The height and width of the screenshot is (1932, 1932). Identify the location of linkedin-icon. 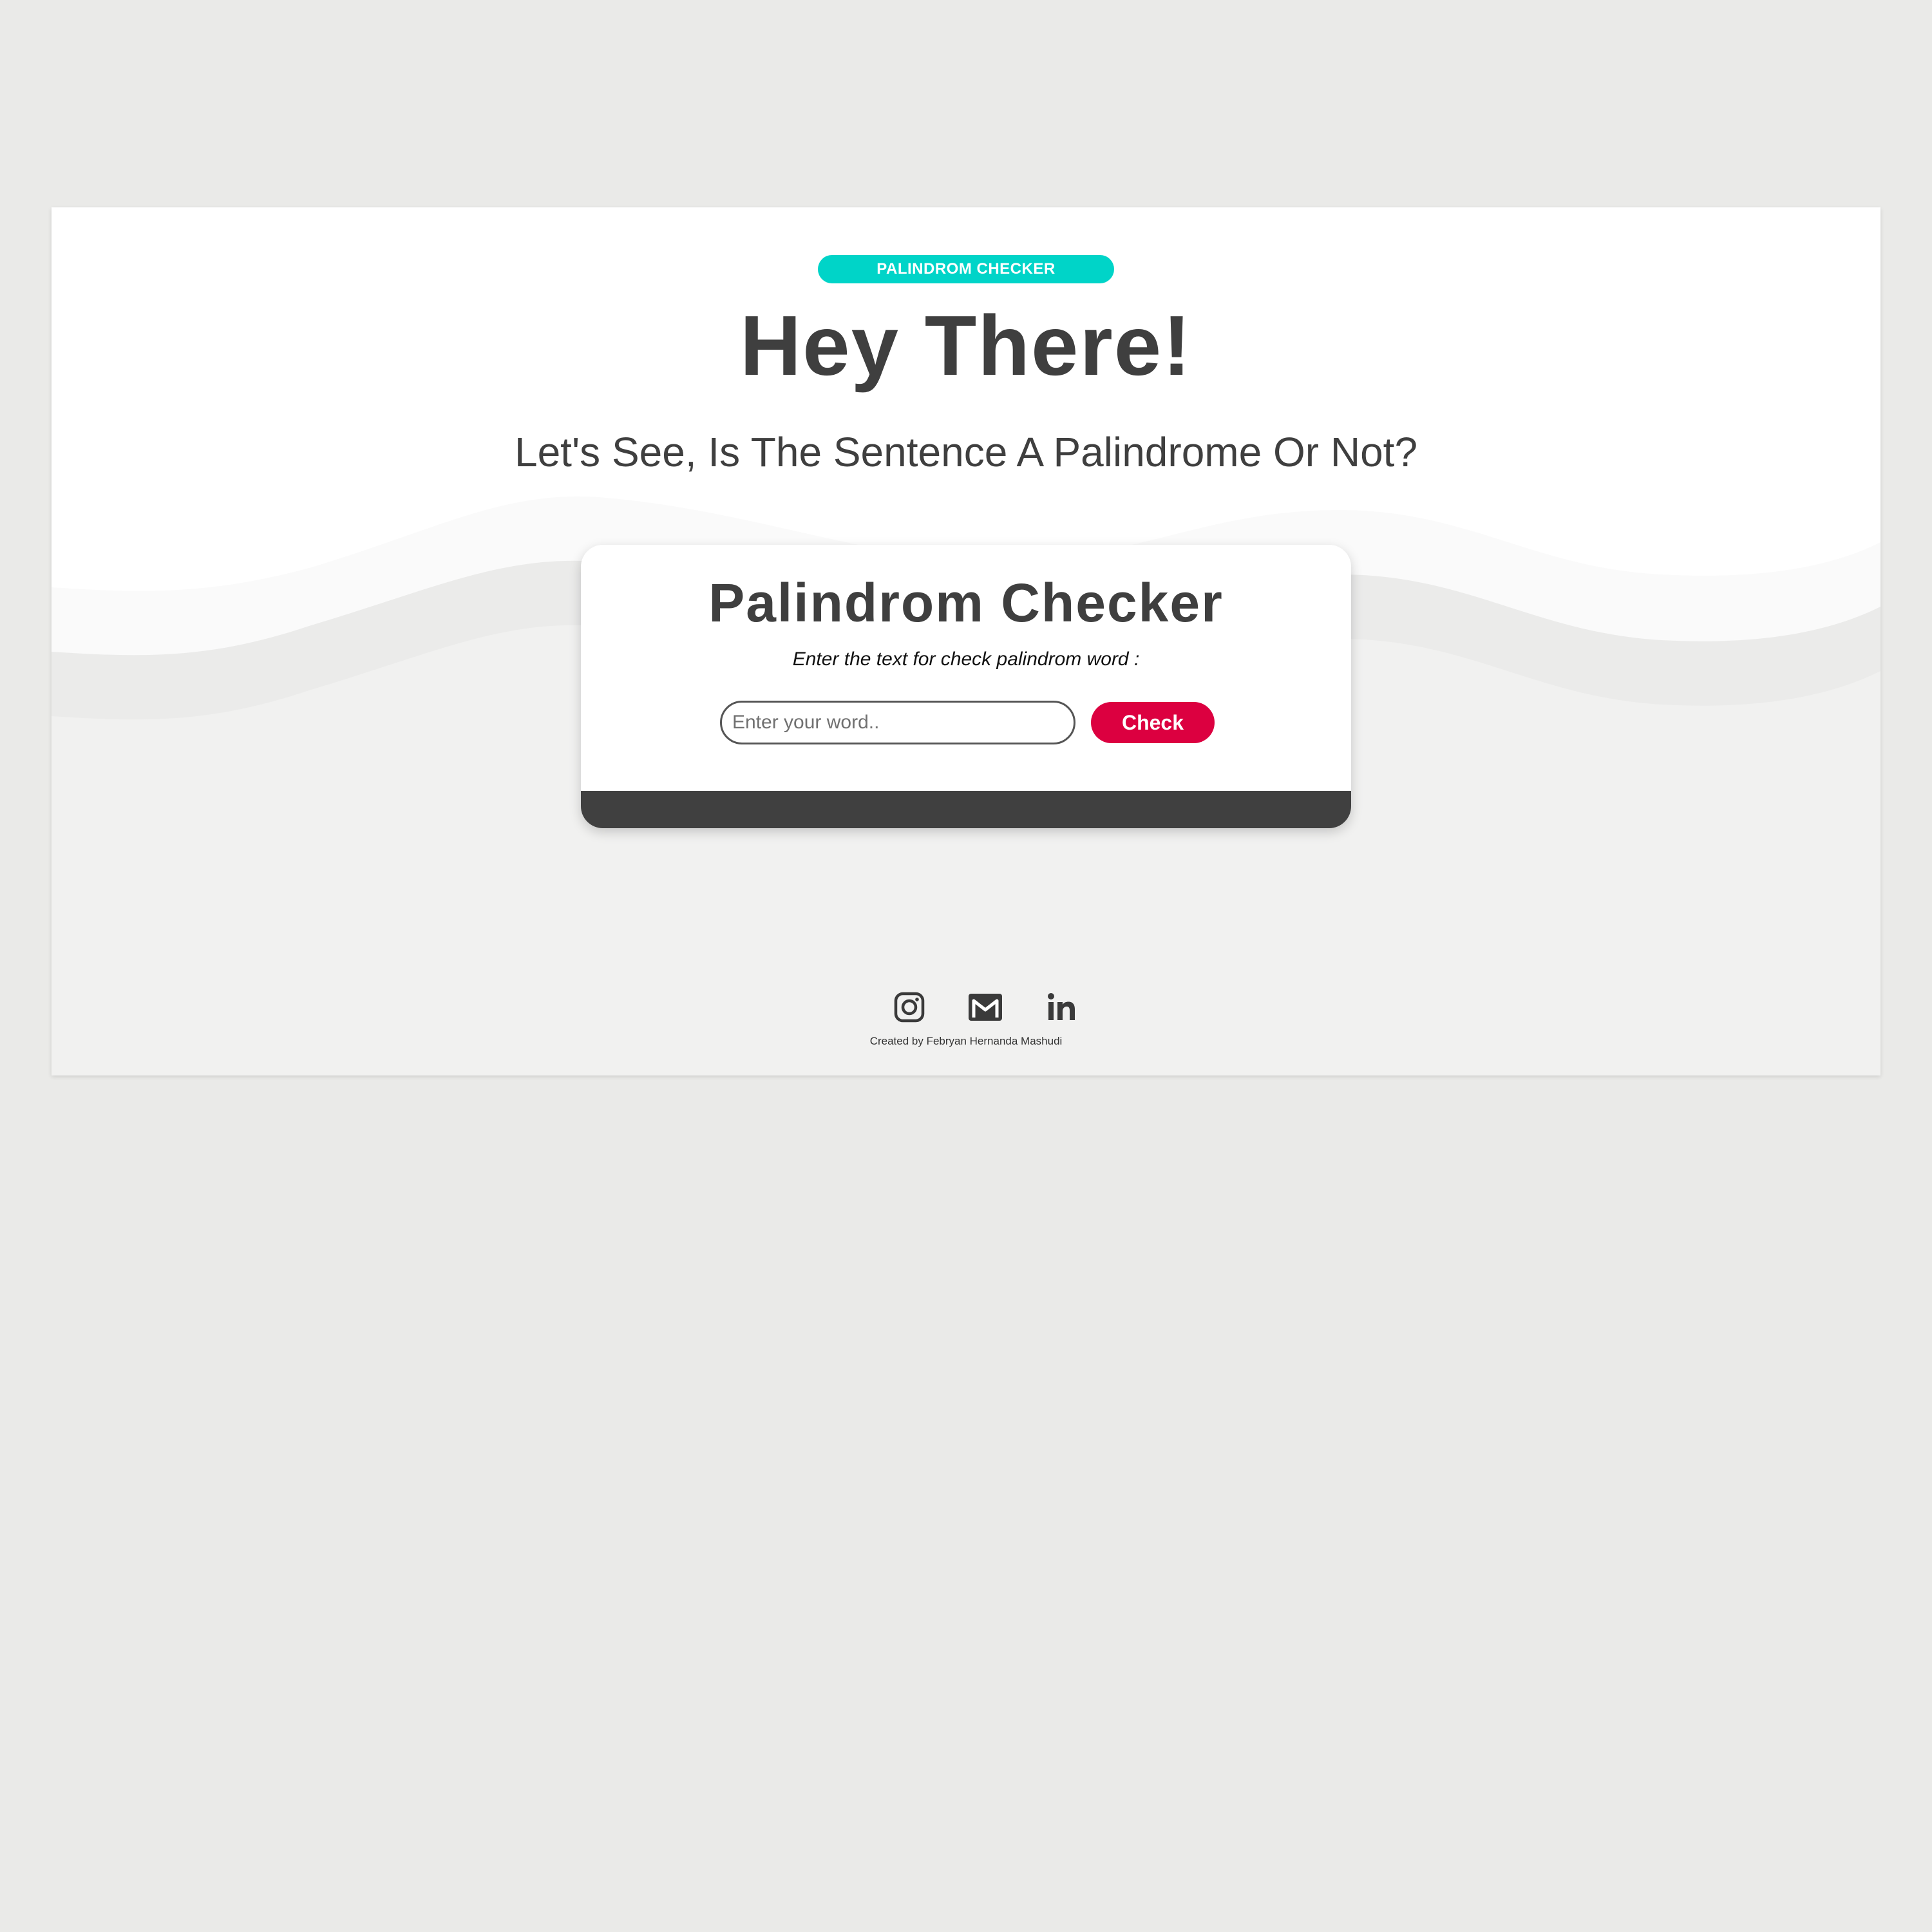
(1061, 1008).